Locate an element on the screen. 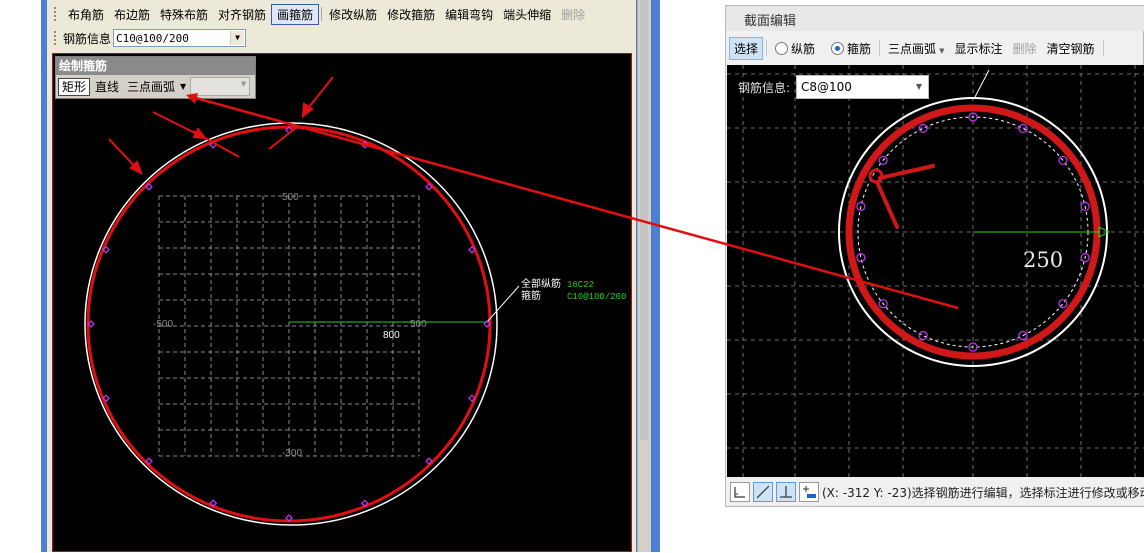 The image size is (1144, 553). section-edit-titlebar: 截面编辑 is located at coordinates (935, 18).